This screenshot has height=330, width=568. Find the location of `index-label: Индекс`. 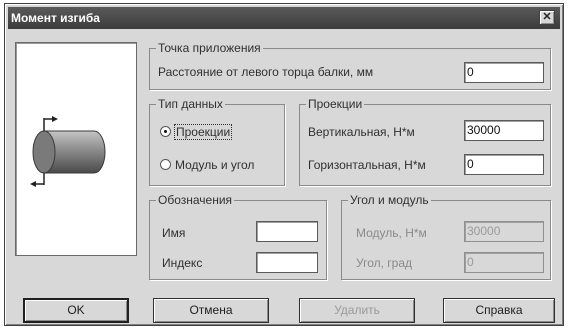

index-label: Индекс is located at coordinates (182, 263).